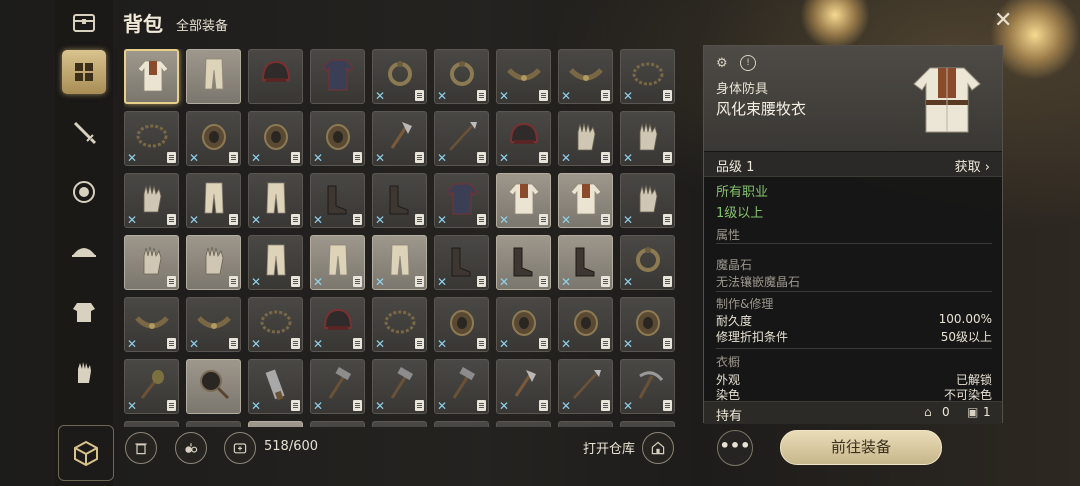 The height and width of the screenshot is (486, 1080). What do you see at coordinates (758, 282) in the screenshot?
I see `crystal-desc: 无法镶嵌魔晶石` at bounding box center [758, 282].